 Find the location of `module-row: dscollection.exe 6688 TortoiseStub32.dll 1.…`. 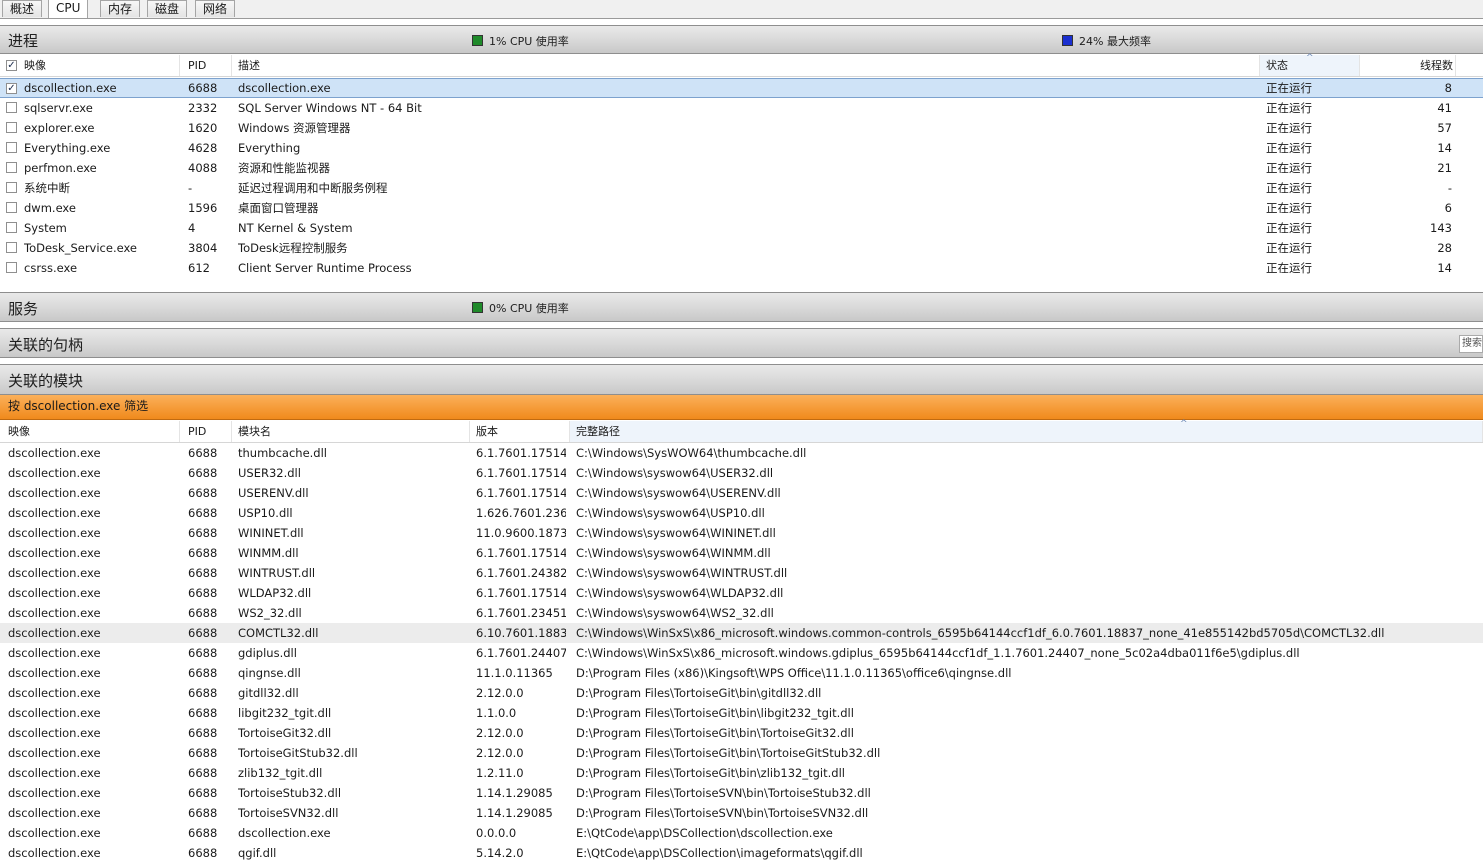

module-row: dscollection.exe 6688 TortoiseStub32.dll 1.… is located at coordinates (741, 793).